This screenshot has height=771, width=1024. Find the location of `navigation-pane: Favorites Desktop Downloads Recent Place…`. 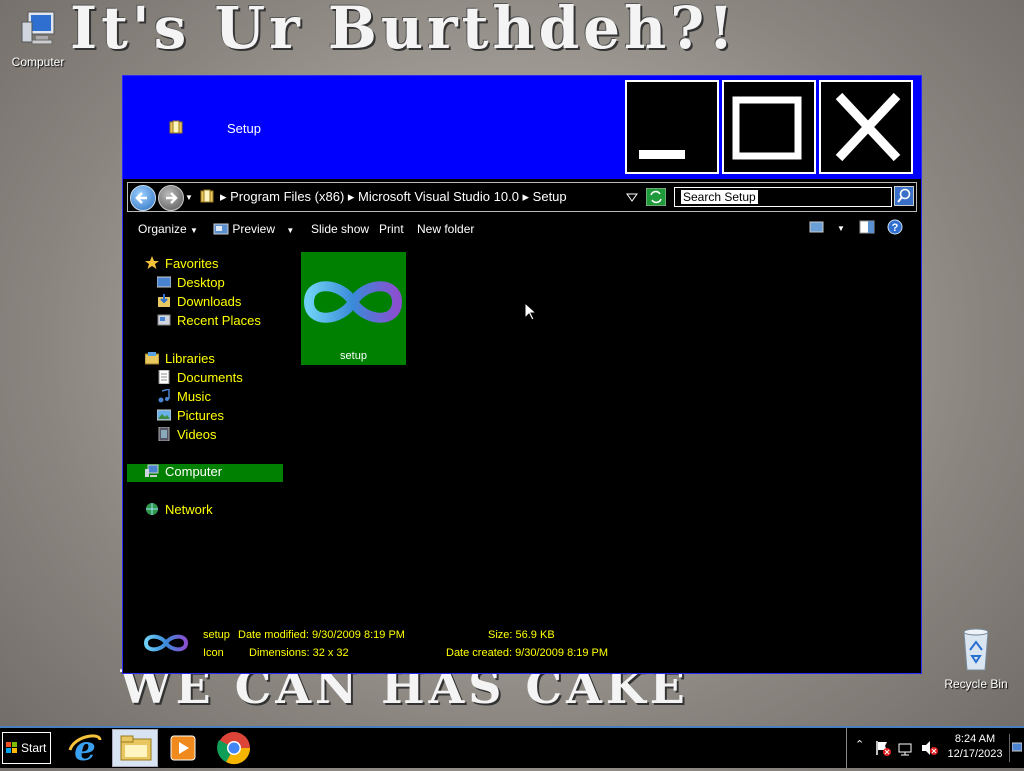

navigation-pane: Favorites Desktop Downloads Recent Place… is located at coordinates (206, 442).